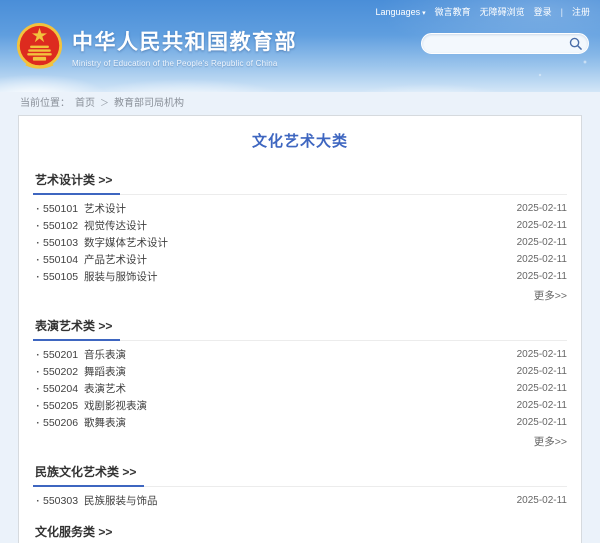  Describe the element at coordinates (424, 13) in the screenshot. I see `chevron-down-icon: ▾` at that location.